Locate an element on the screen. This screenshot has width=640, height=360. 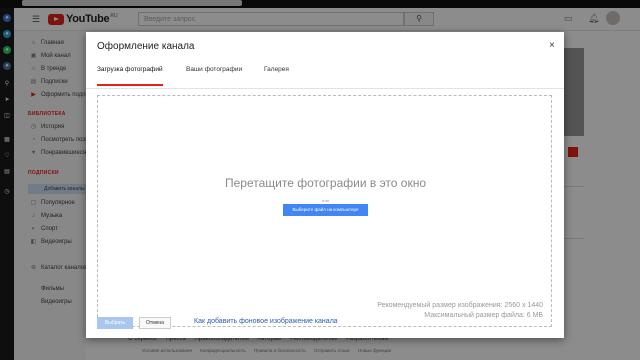
drop-zone-text: Перетащите фотографии в это окно is located at coordinates (325, 183).